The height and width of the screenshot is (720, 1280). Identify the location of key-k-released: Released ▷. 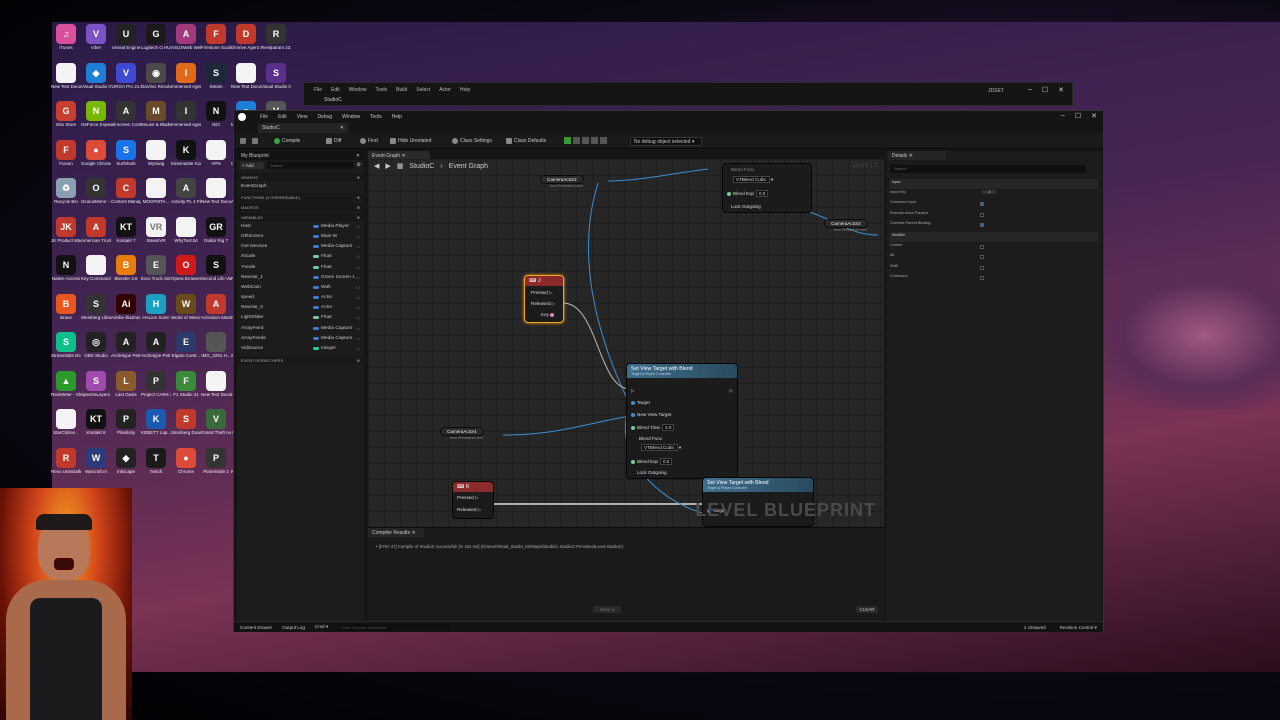
(469, 510).